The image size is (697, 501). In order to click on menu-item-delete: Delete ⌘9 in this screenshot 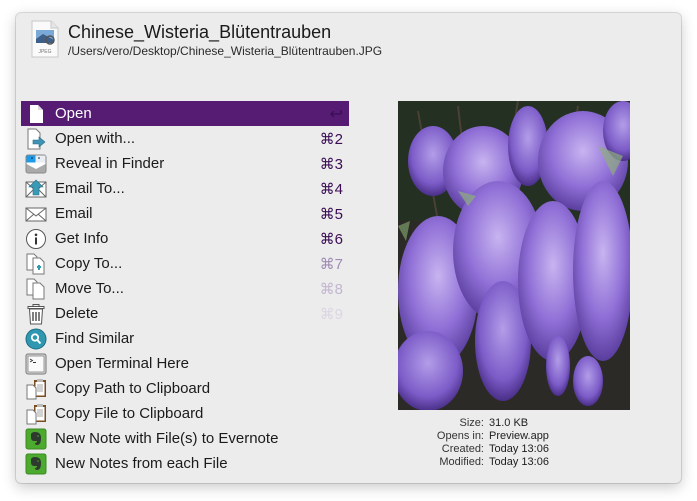, I will do `click(185, 313)`.